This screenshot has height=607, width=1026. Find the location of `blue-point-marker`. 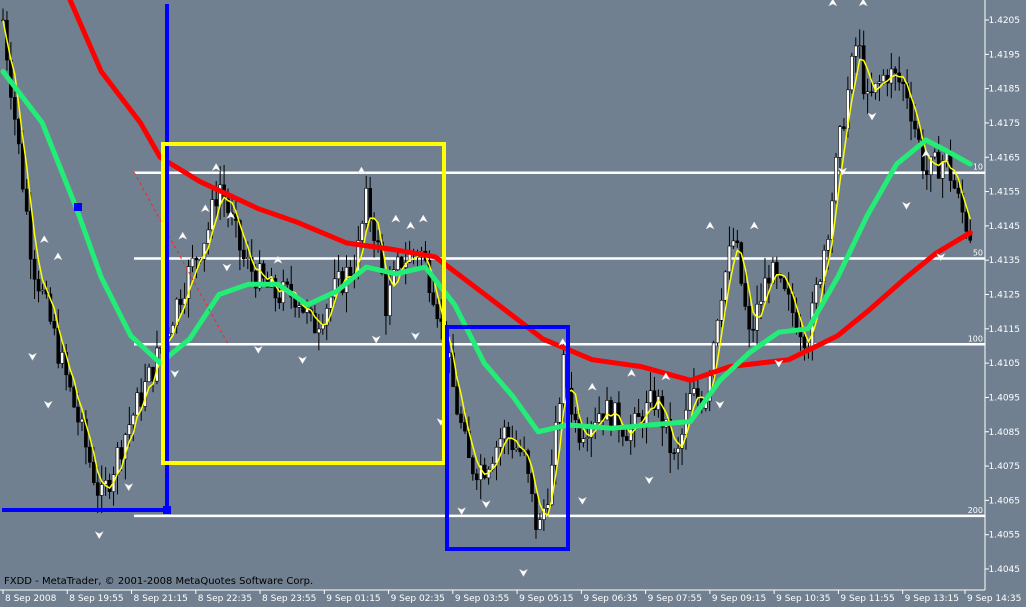

blue-point-marker is located at coordinates (78, 207).